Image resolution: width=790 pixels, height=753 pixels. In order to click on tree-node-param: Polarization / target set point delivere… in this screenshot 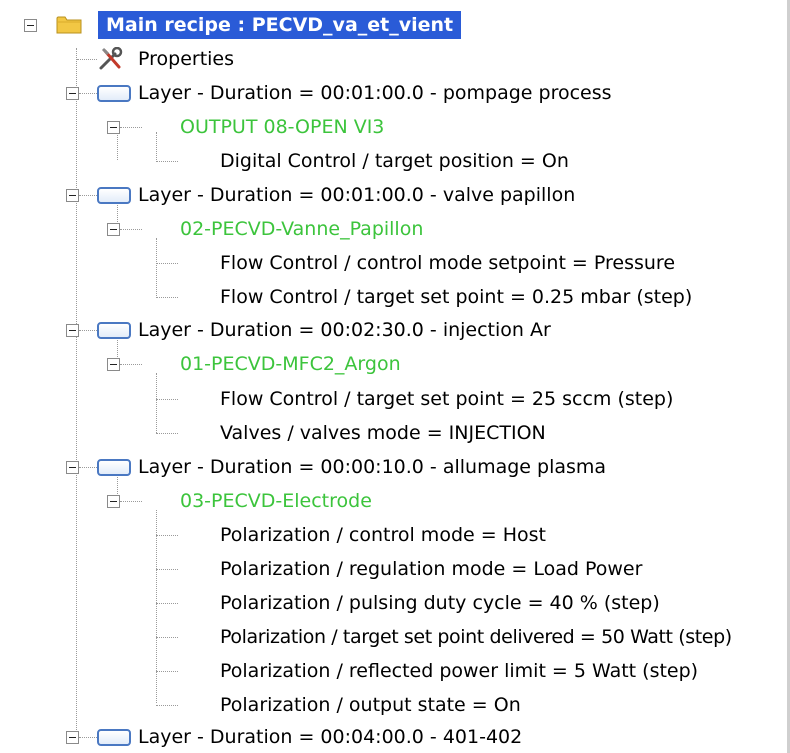, I will do `click(395, 637)`.